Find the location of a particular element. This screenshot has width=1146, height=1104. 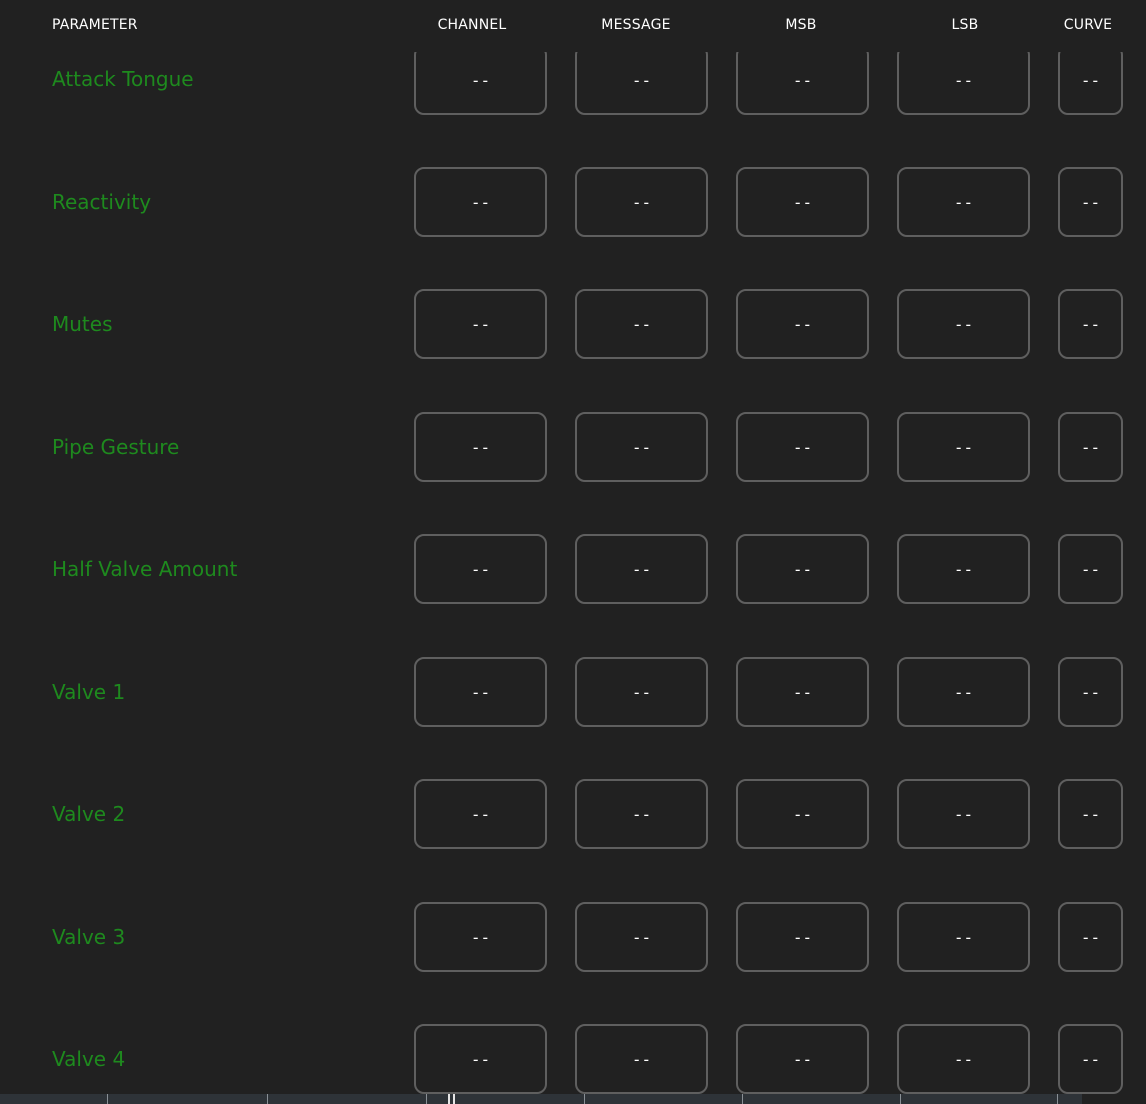

parameter-label: Valve 2 is located at coordinates (89, 814).